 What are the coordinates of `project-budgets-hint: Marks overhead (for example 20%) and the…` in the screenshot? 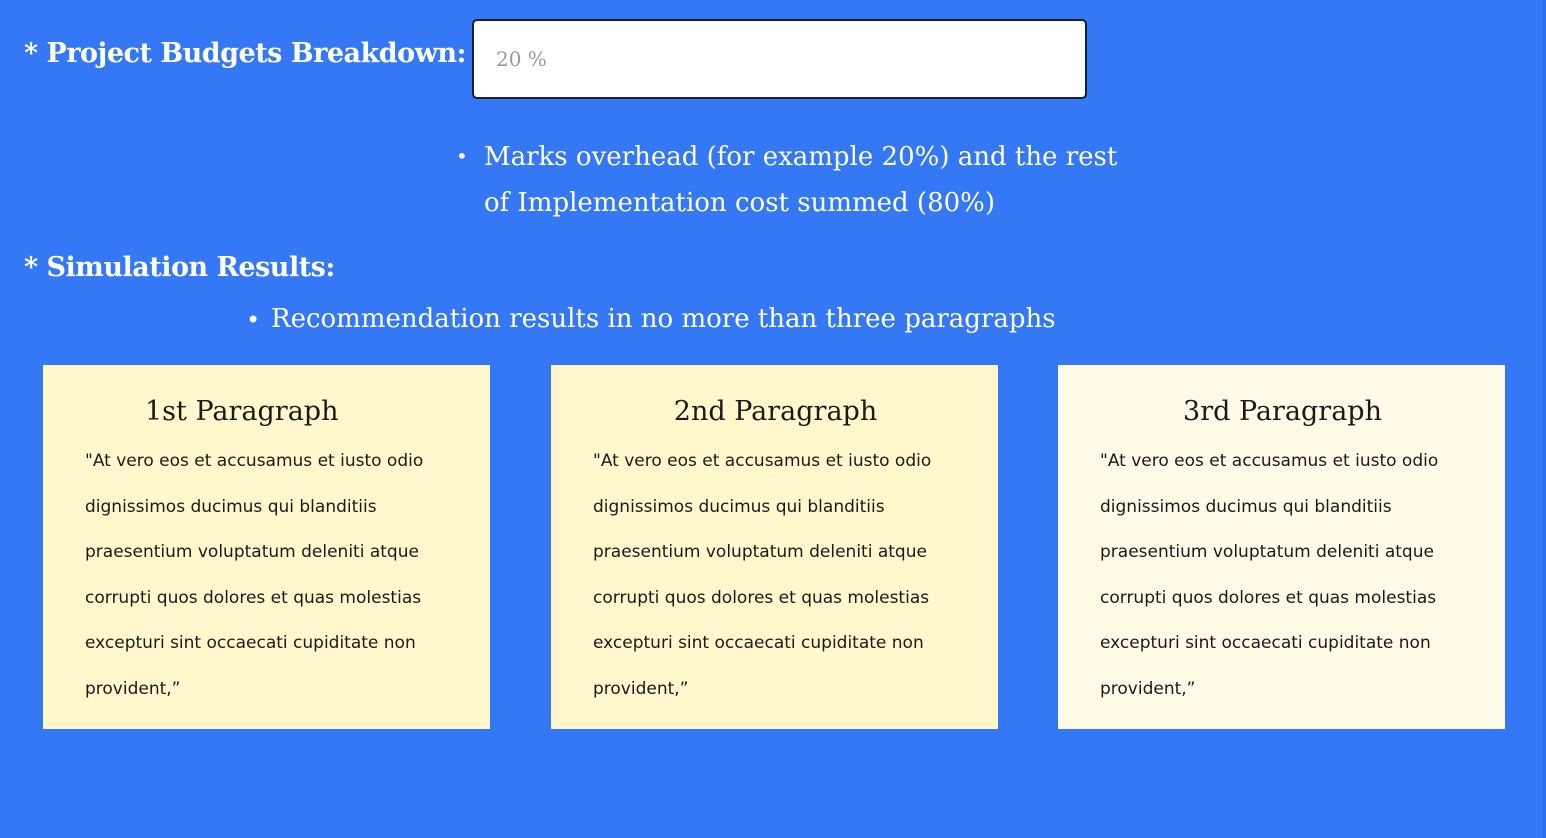 It's located at (801, 180).